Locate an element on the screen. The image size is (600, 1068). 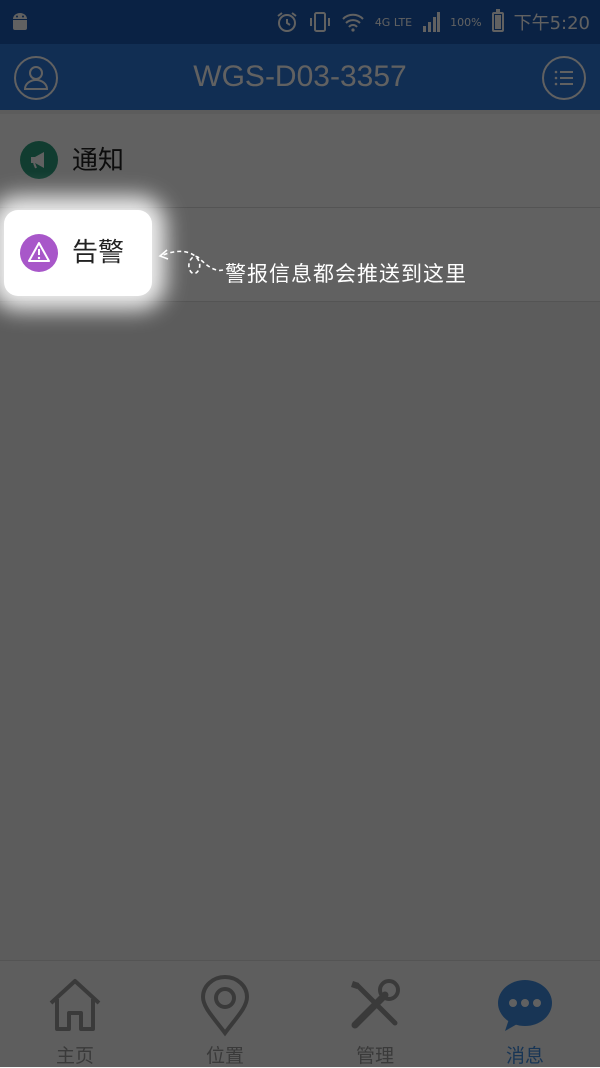
clock: 下午5:20 is located at coordinates (551, 23).